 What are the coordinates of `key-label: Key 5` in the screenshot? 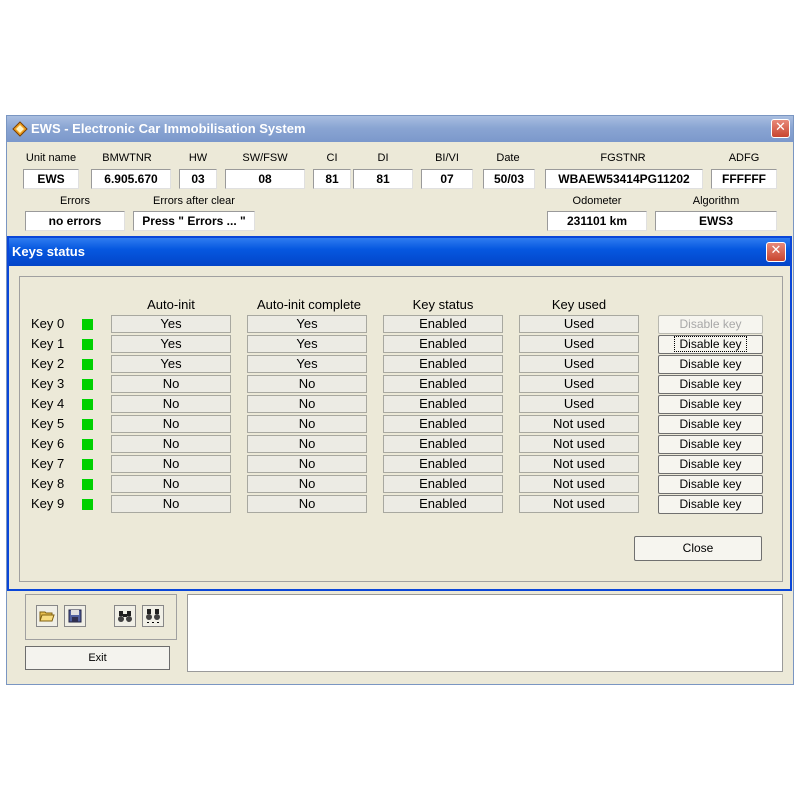 It's located at (48, 423).